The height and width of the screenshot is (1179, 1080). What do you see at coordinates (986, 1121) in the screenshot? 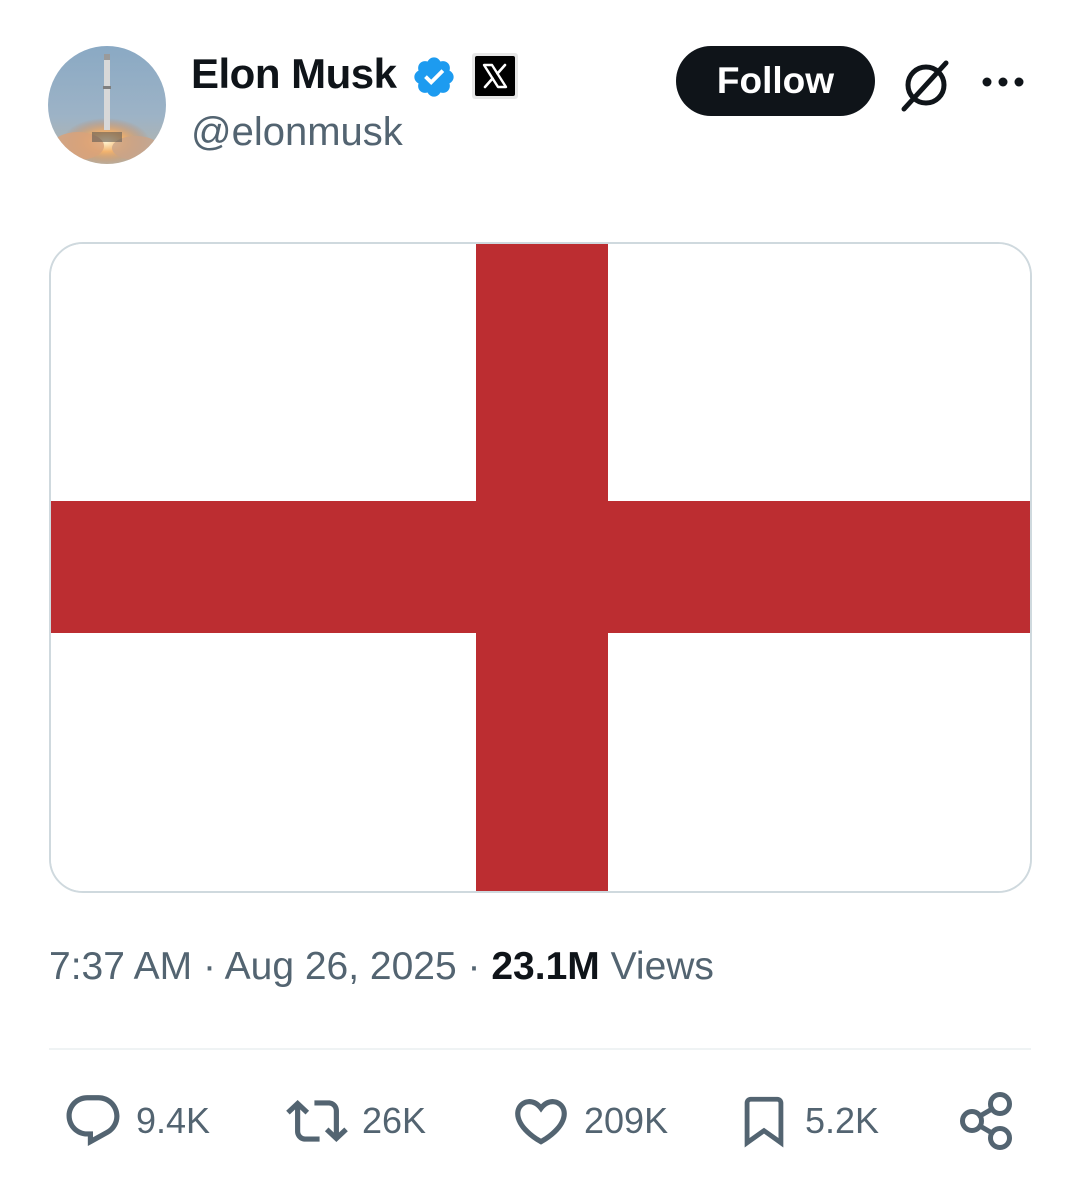
I see `share-icon` at bounding box center [986, 1121].